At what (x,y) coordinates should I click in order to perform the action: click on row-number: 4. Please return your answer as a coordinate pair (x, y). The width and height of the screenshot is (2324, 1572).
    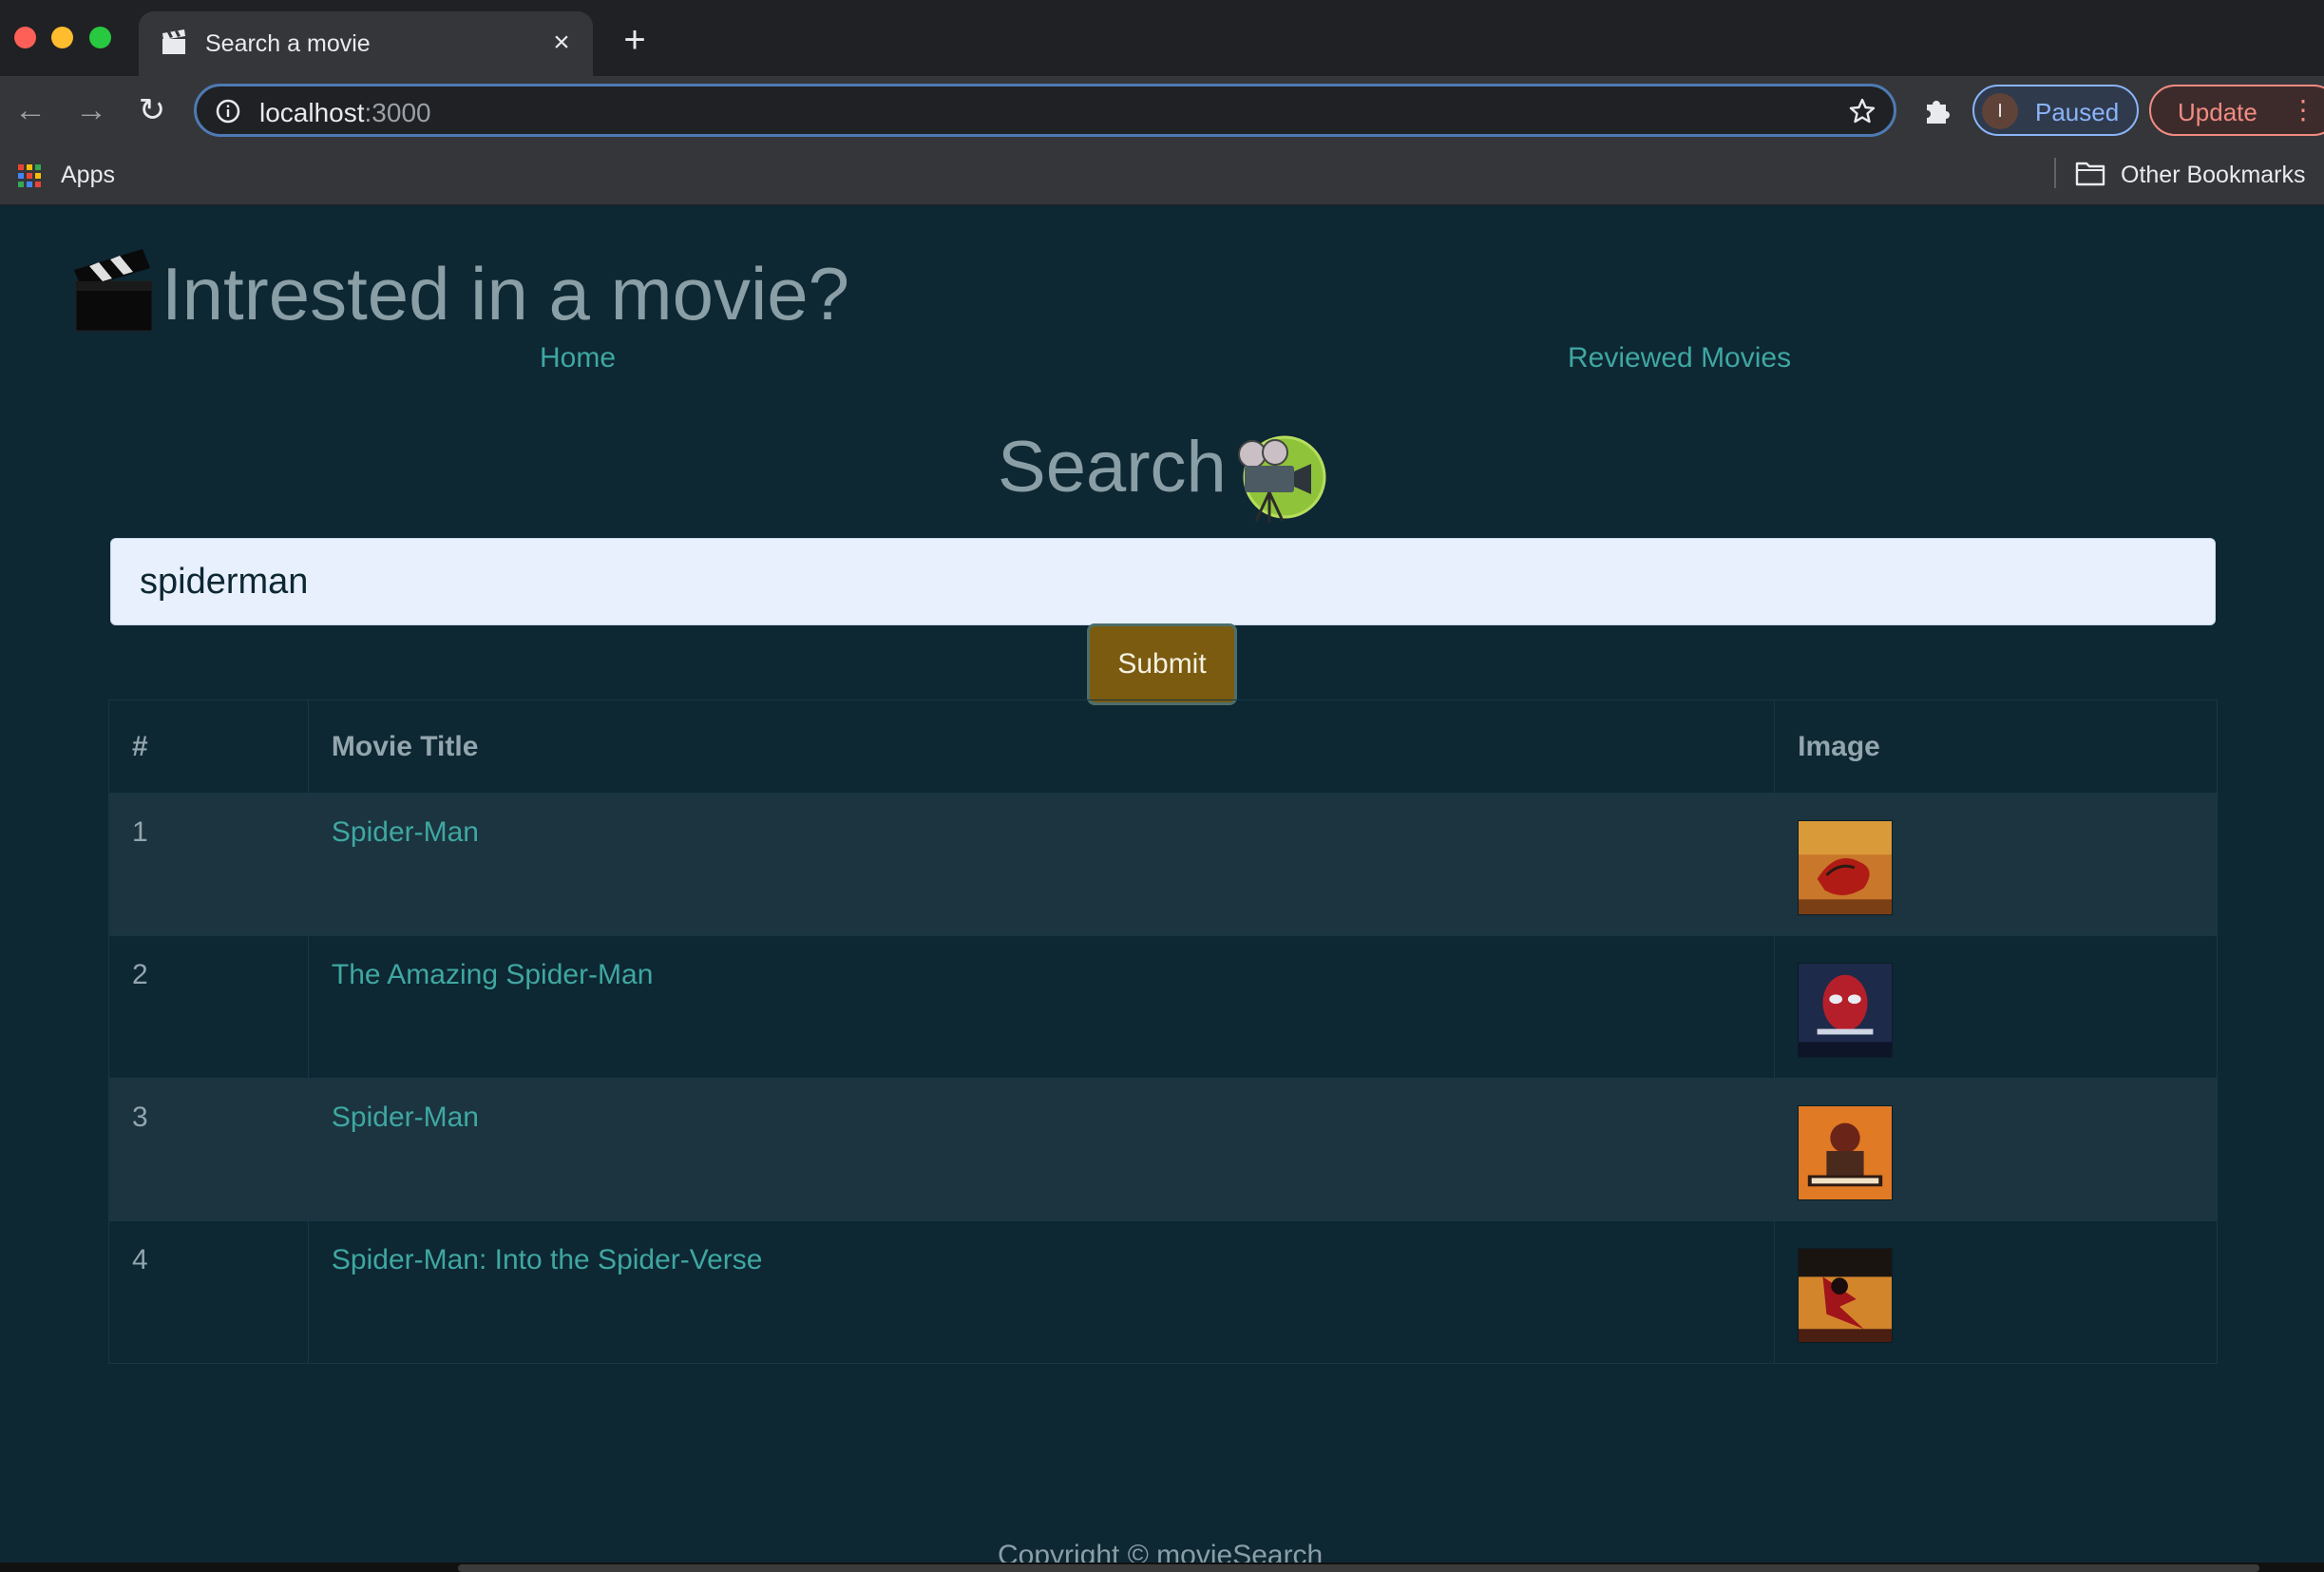
    Looking at the image, I should click on (208, 1292).